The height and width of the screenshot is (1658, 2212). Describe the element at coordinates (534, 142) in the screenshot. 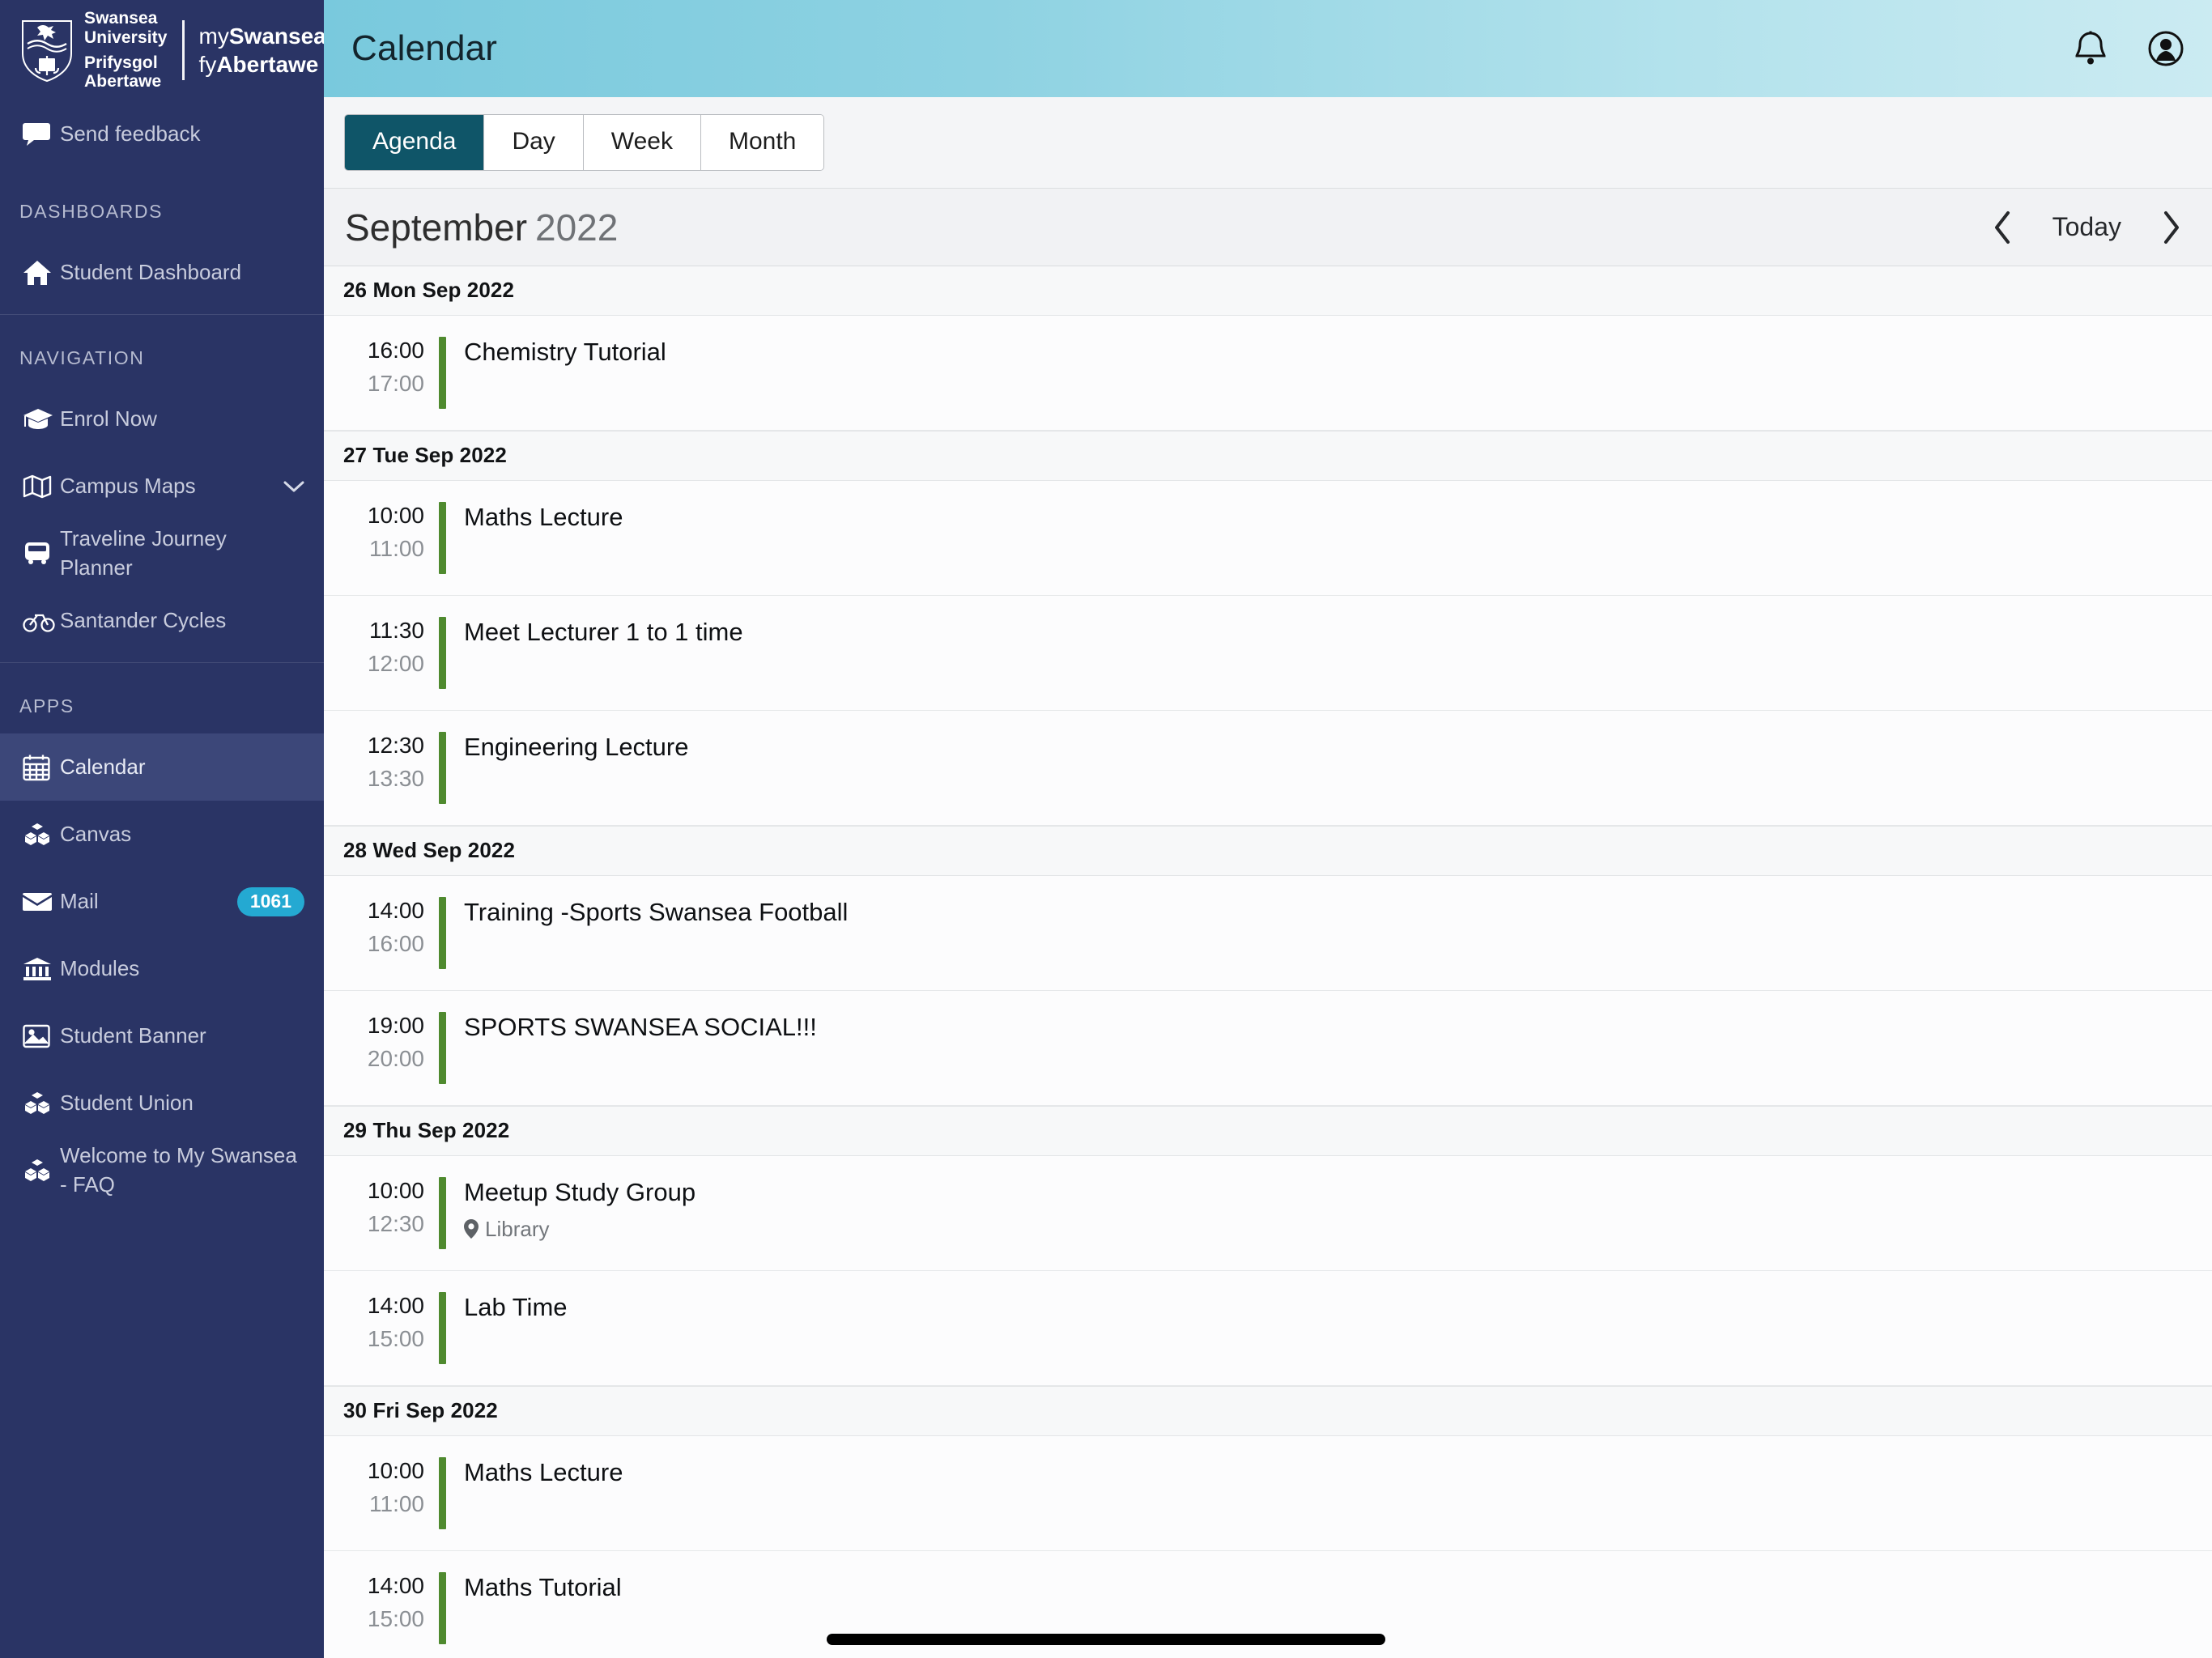

I see `tab-day: Day` at that location.